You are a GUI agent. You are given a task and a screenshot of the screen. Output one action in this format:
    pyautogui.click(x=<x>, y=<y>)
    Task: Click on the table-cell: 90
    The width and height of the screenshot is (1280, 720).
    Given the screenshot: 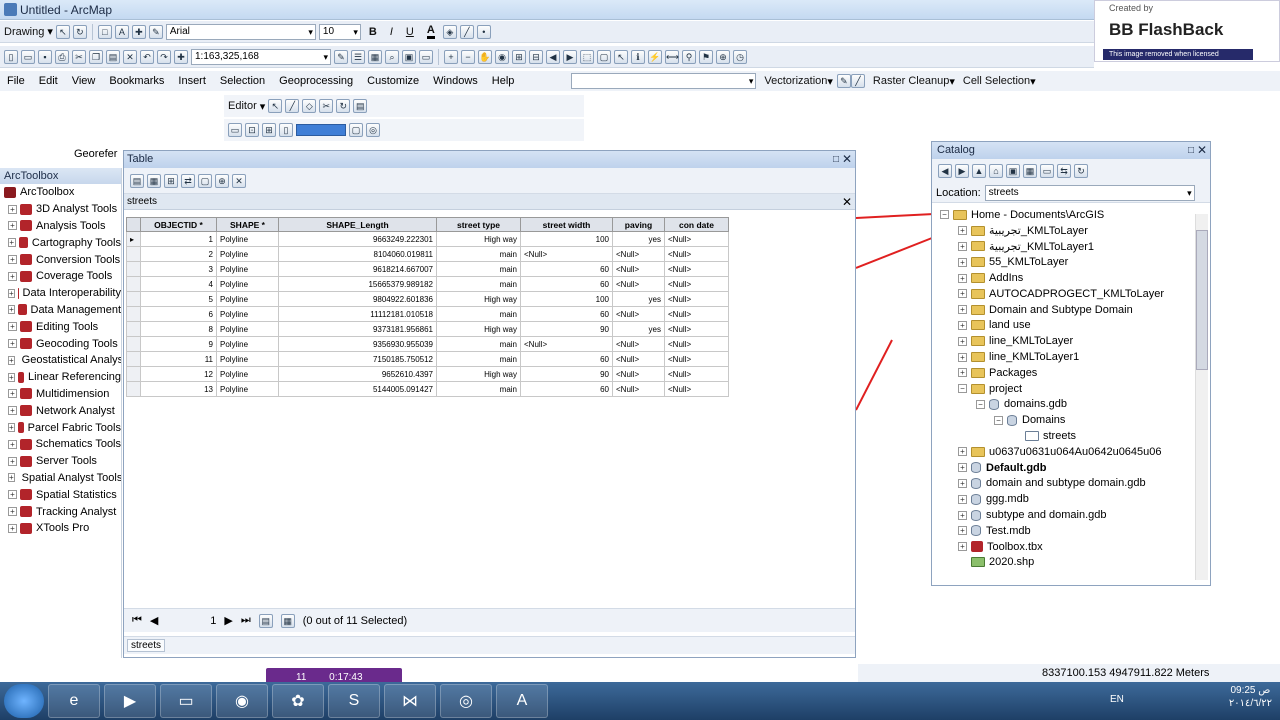 What is the action you would take?
    pyautogui.click(x=566, y=374)
    